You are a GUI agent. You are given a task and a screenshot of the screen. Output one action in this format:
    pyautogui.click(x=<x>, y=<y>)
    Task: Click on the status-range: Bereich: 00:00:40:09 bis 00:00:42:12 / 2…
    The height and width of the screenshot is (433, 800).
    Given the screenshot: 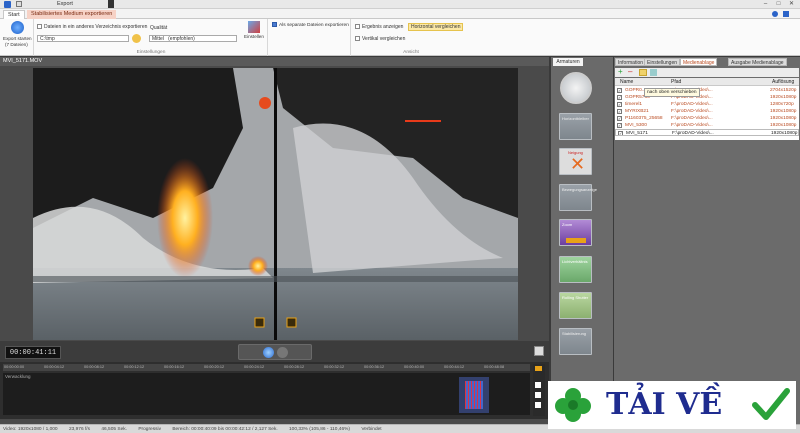 What is the action you would take?
    pyautogui.click(x=225, y=429)
    